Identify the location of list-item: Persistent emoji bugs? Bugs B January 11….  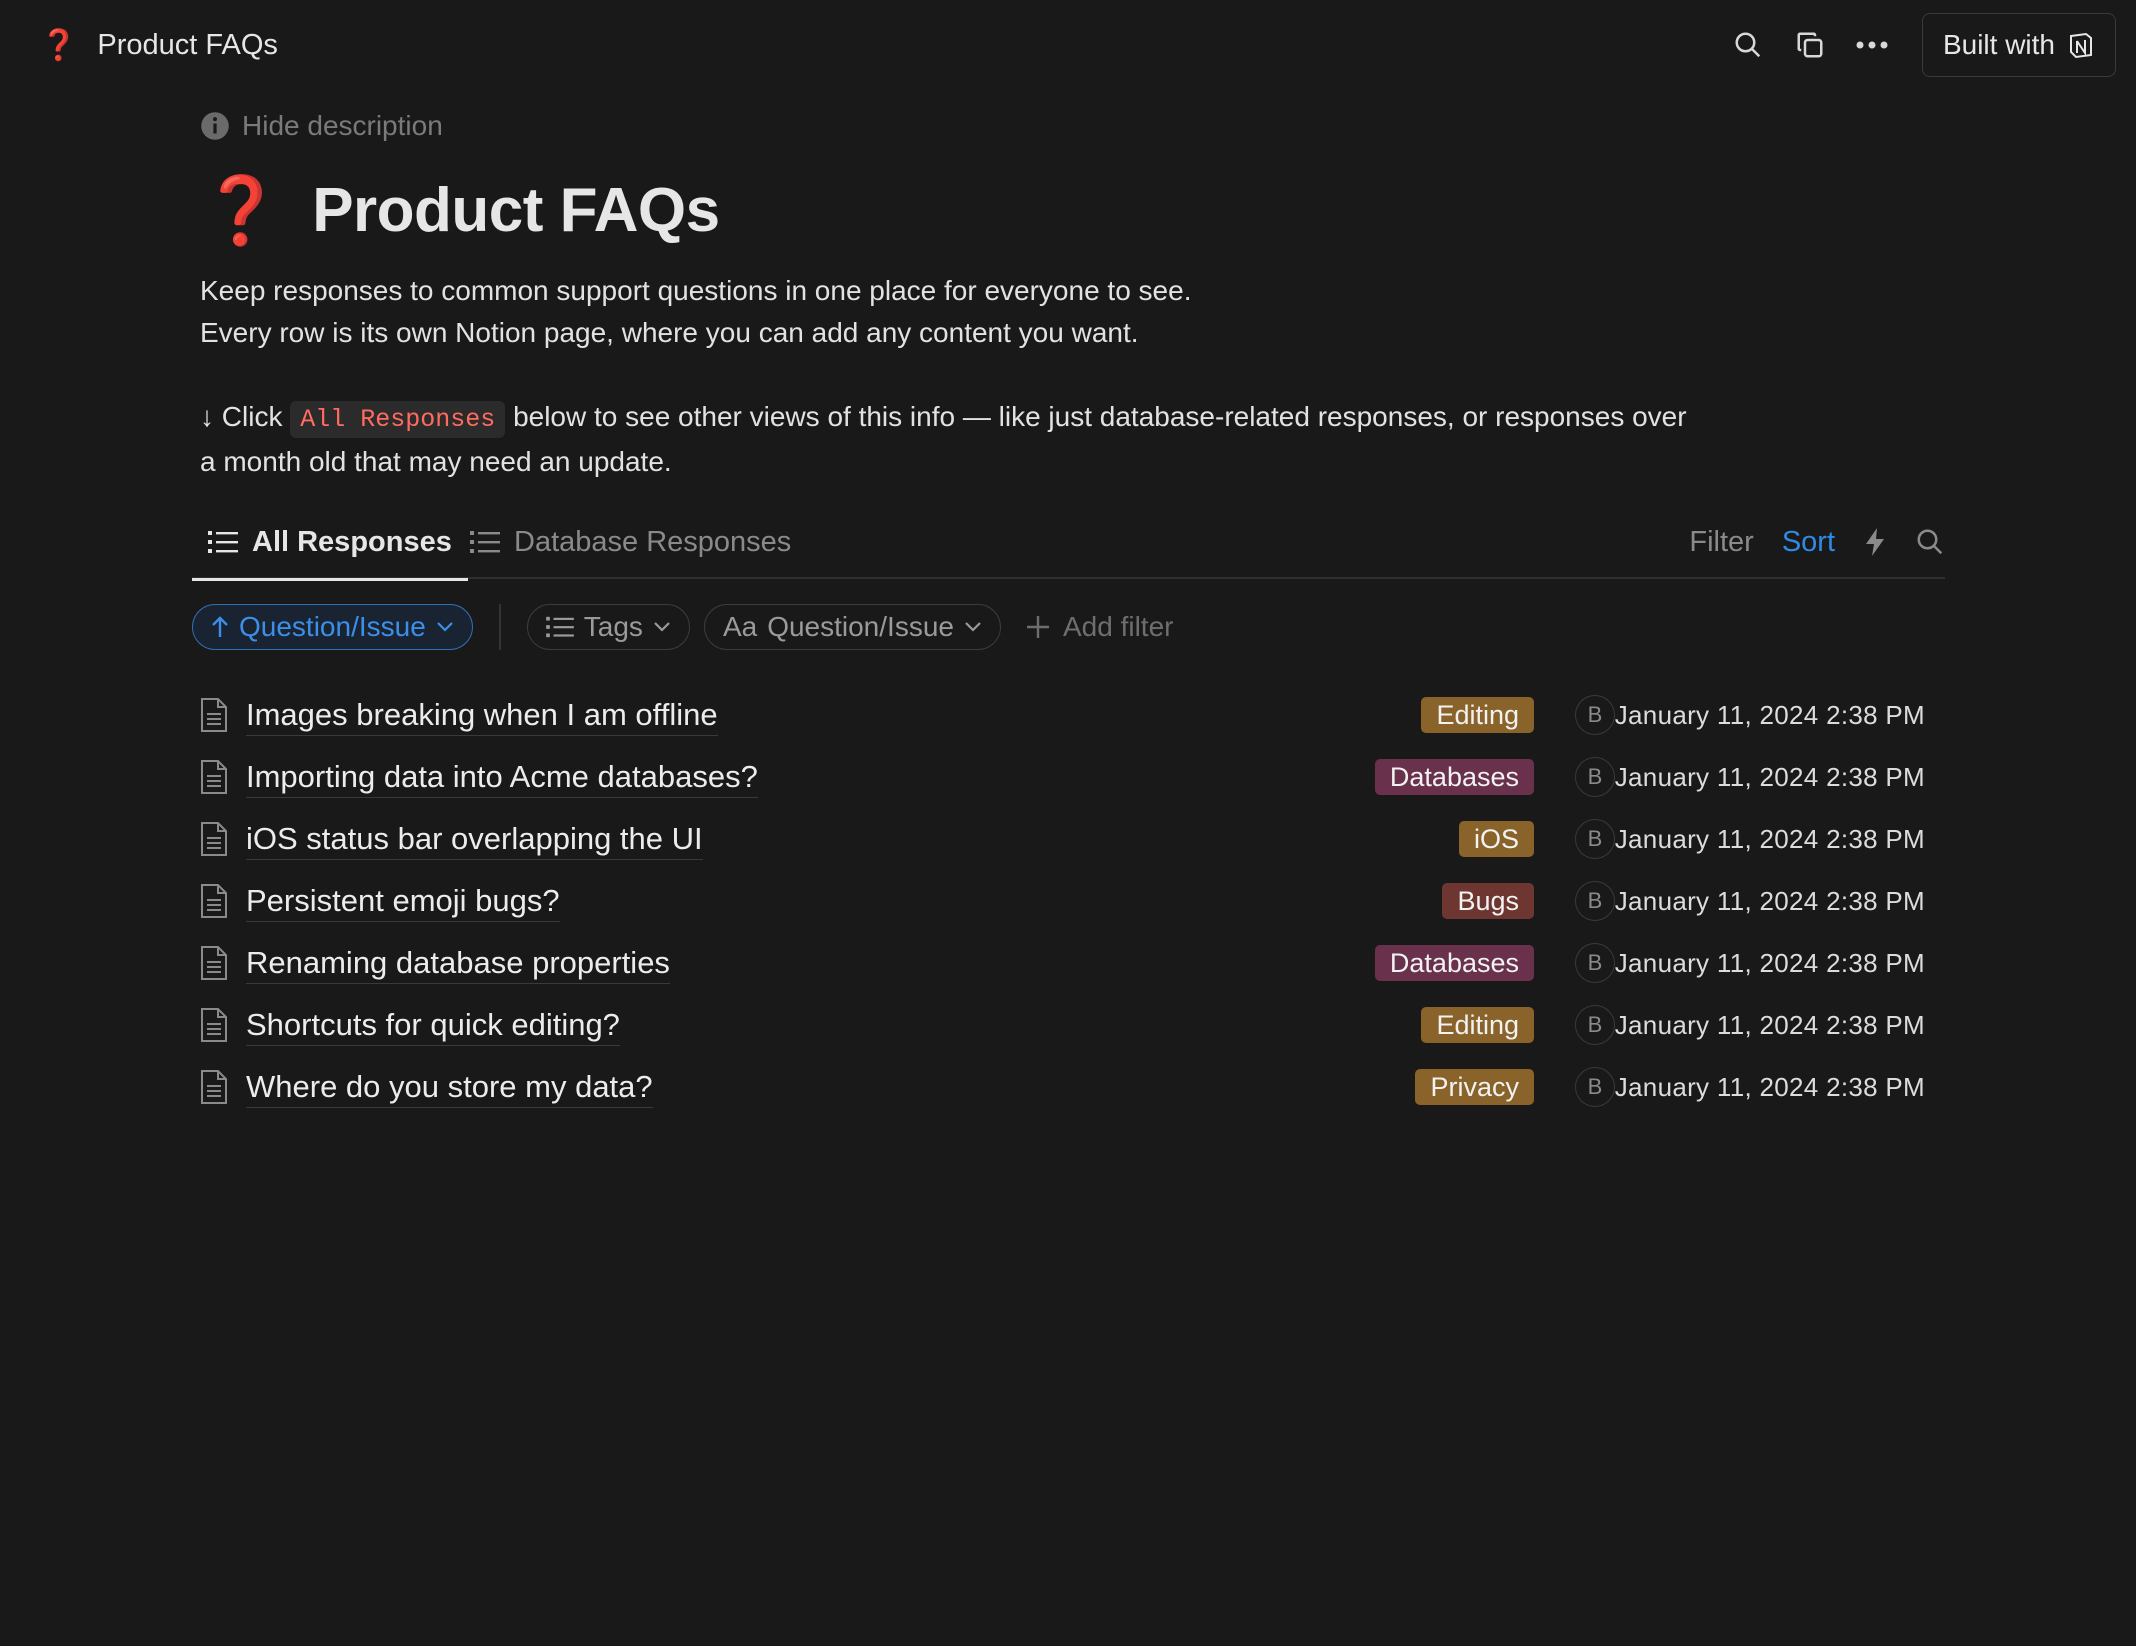
(1068, 901).